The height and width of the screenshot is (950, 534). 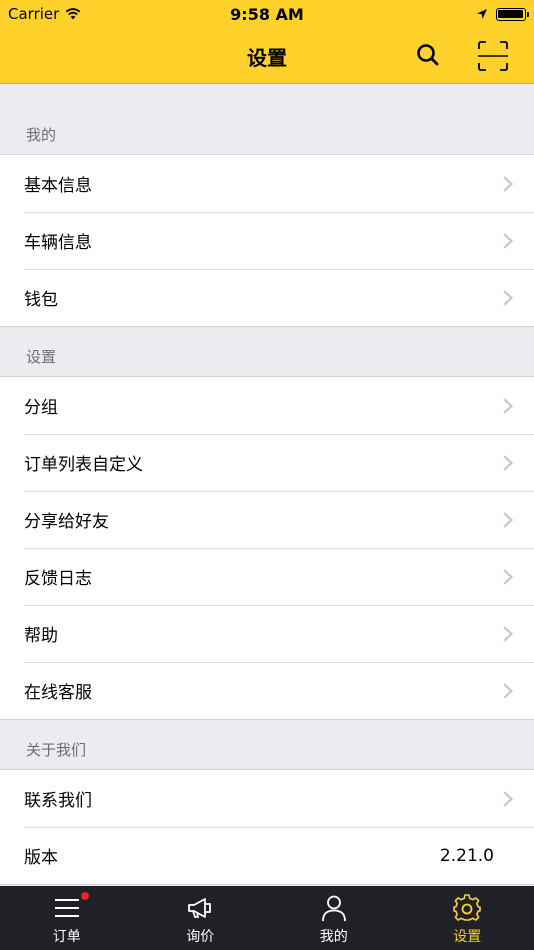 What do you see at coordinates (267, 798) in the screenshot?
I see `row-contact-us: 联系我们` at bounding box center [267, 798].